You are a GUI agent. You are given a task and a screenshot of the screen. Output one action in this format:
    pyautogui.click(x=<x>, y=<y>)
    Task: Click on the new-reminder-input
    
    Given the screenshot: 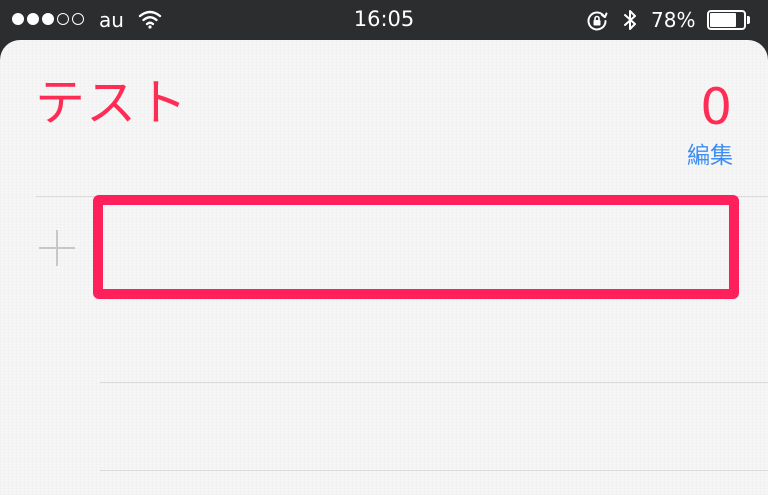 What is the action you would take?
    pyautogui.click(x=413, y=251)
    